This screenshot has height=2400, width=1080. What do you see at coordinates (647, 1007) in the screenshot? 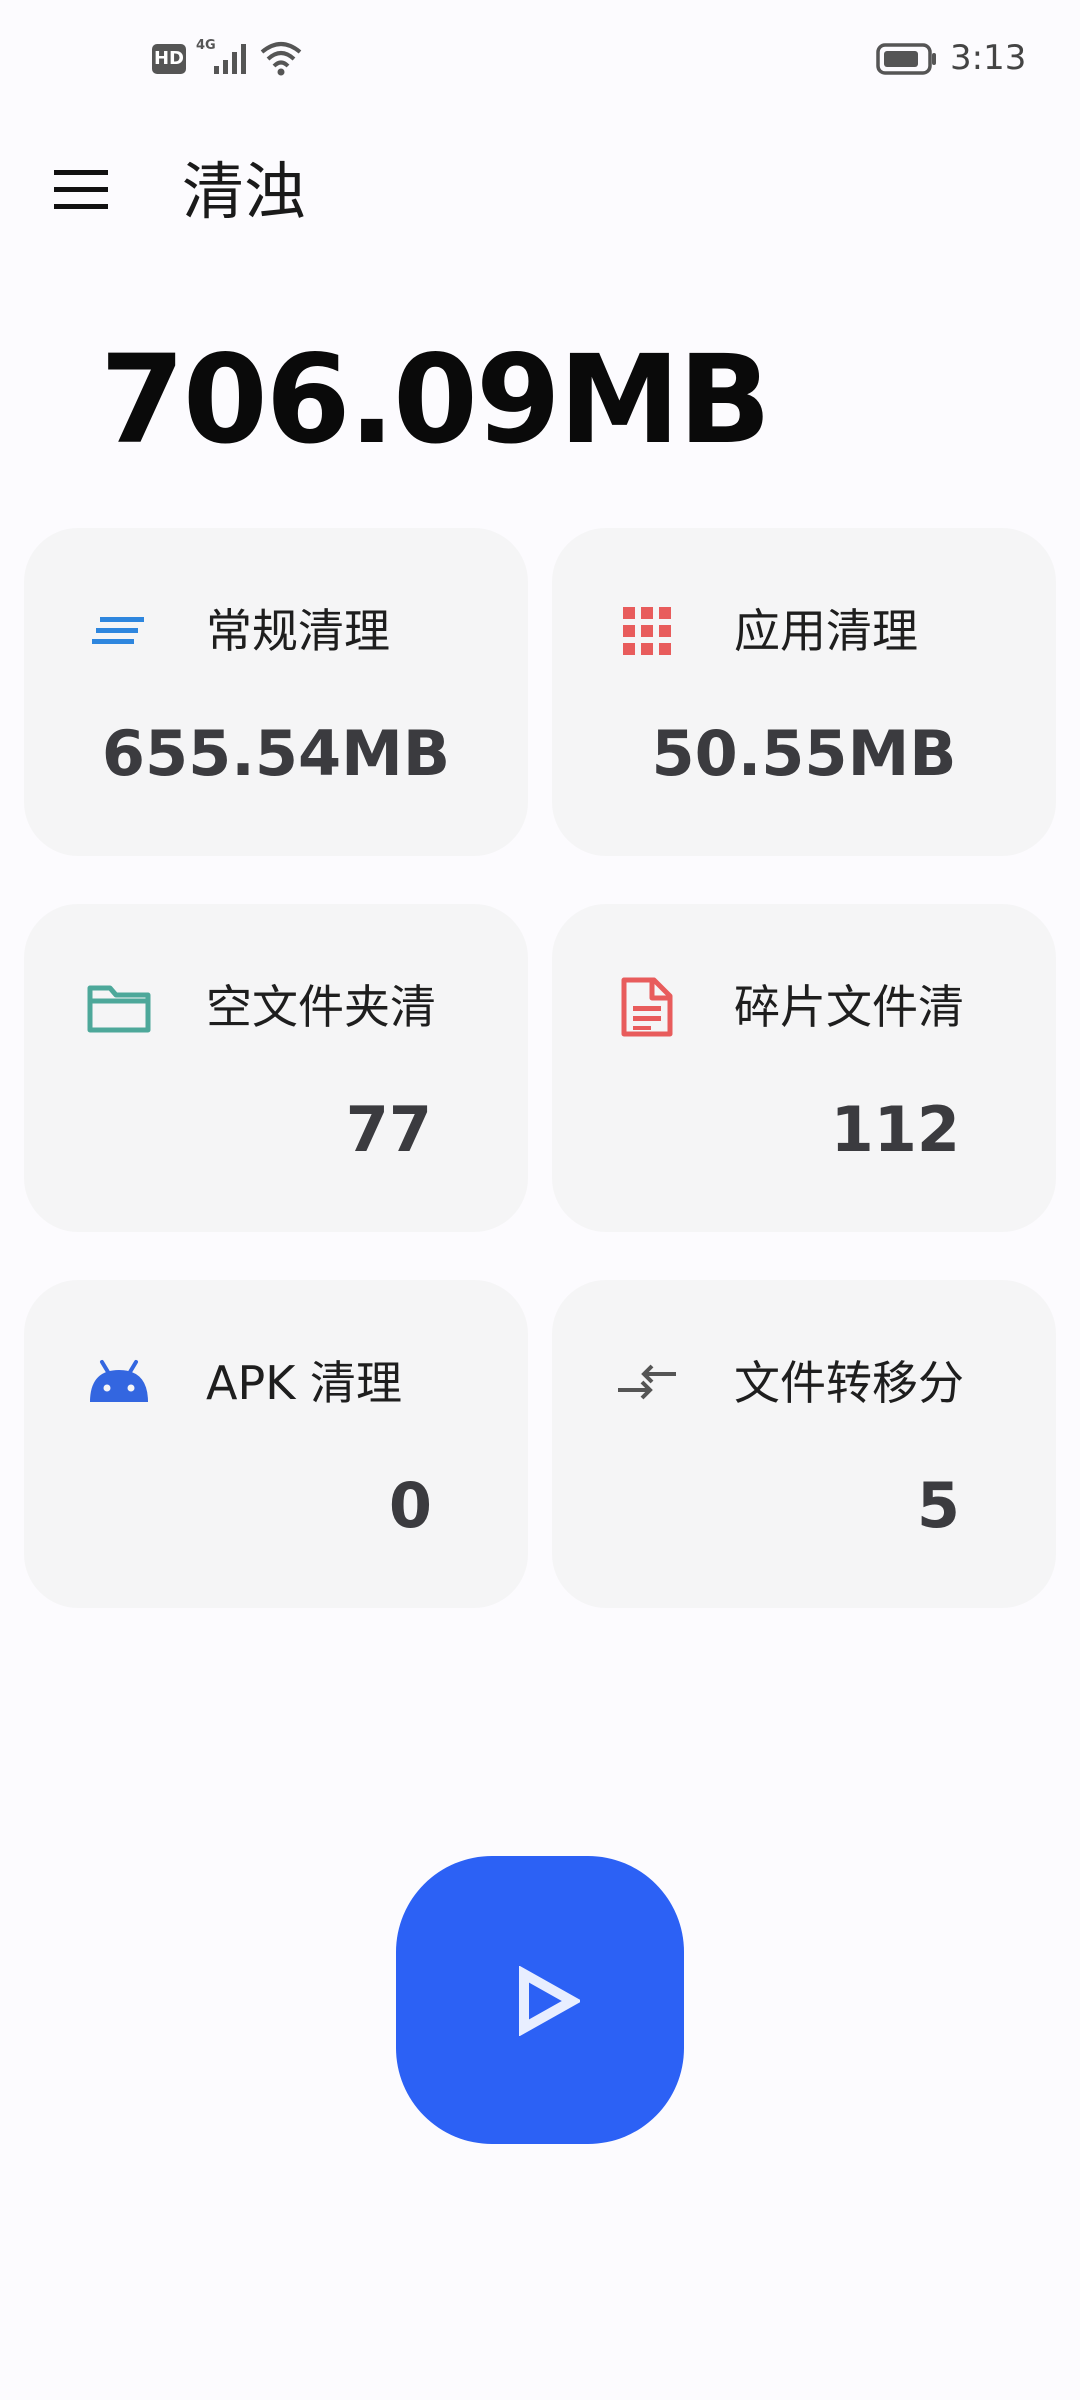
I see `document-icon` at bounding box center [647, 1007].